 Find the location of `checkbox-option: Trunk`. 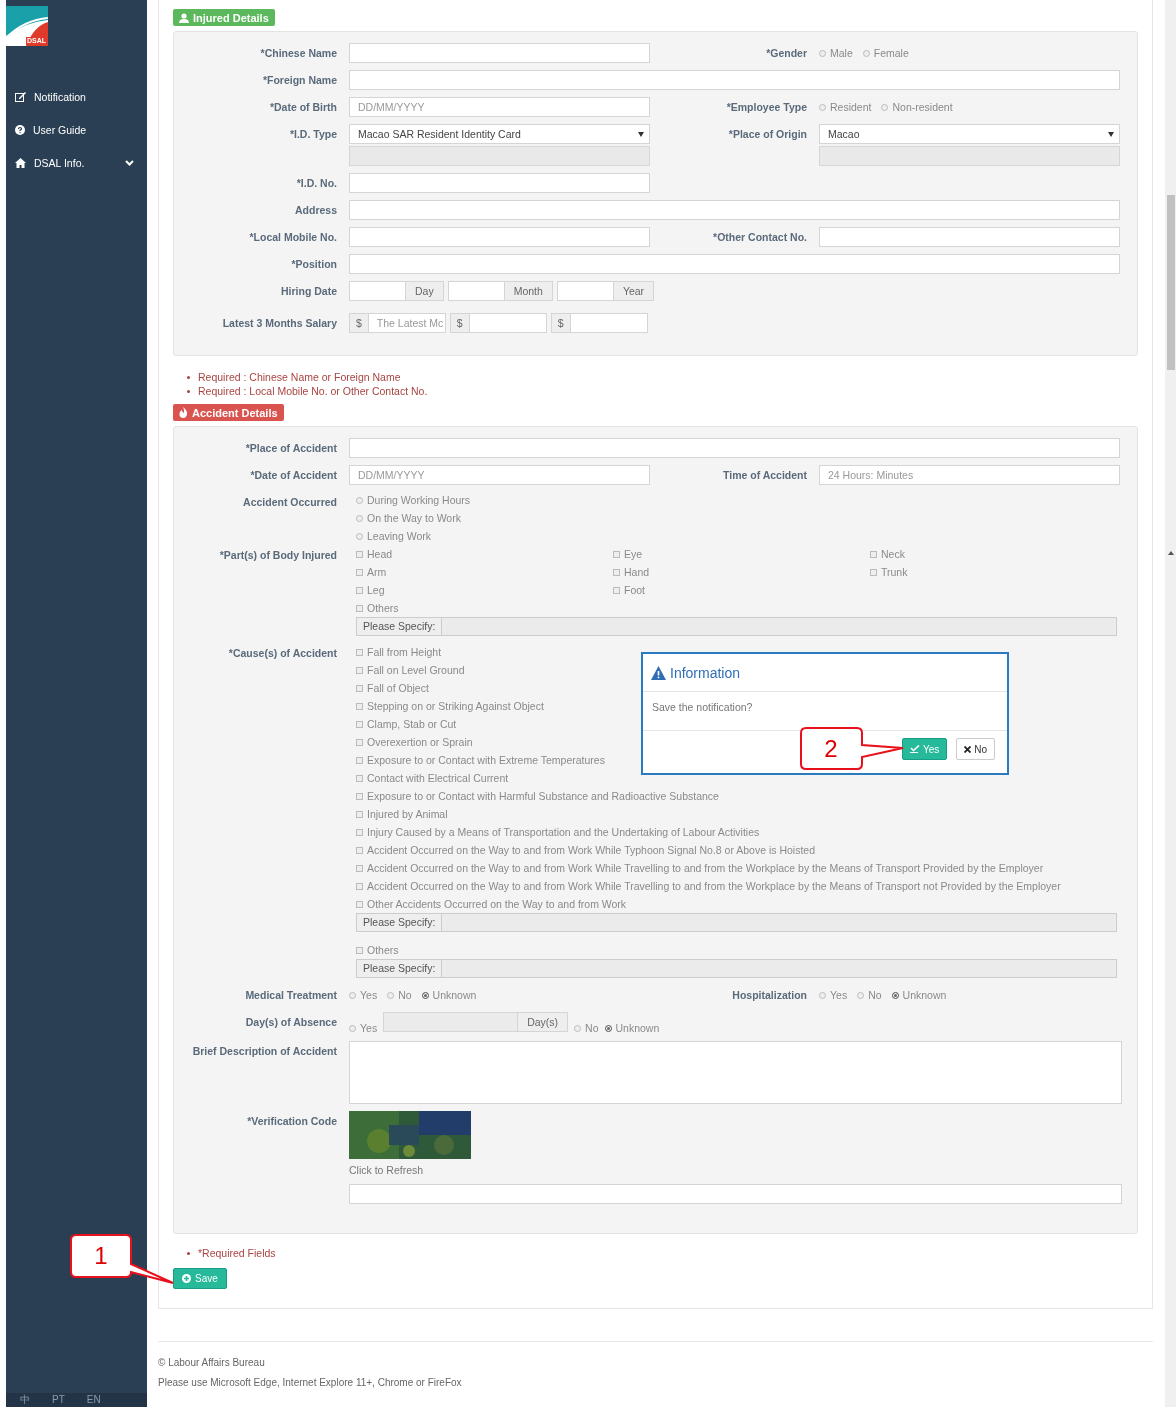

checkbox-option: Trunk is located at coordinates (889, 572).